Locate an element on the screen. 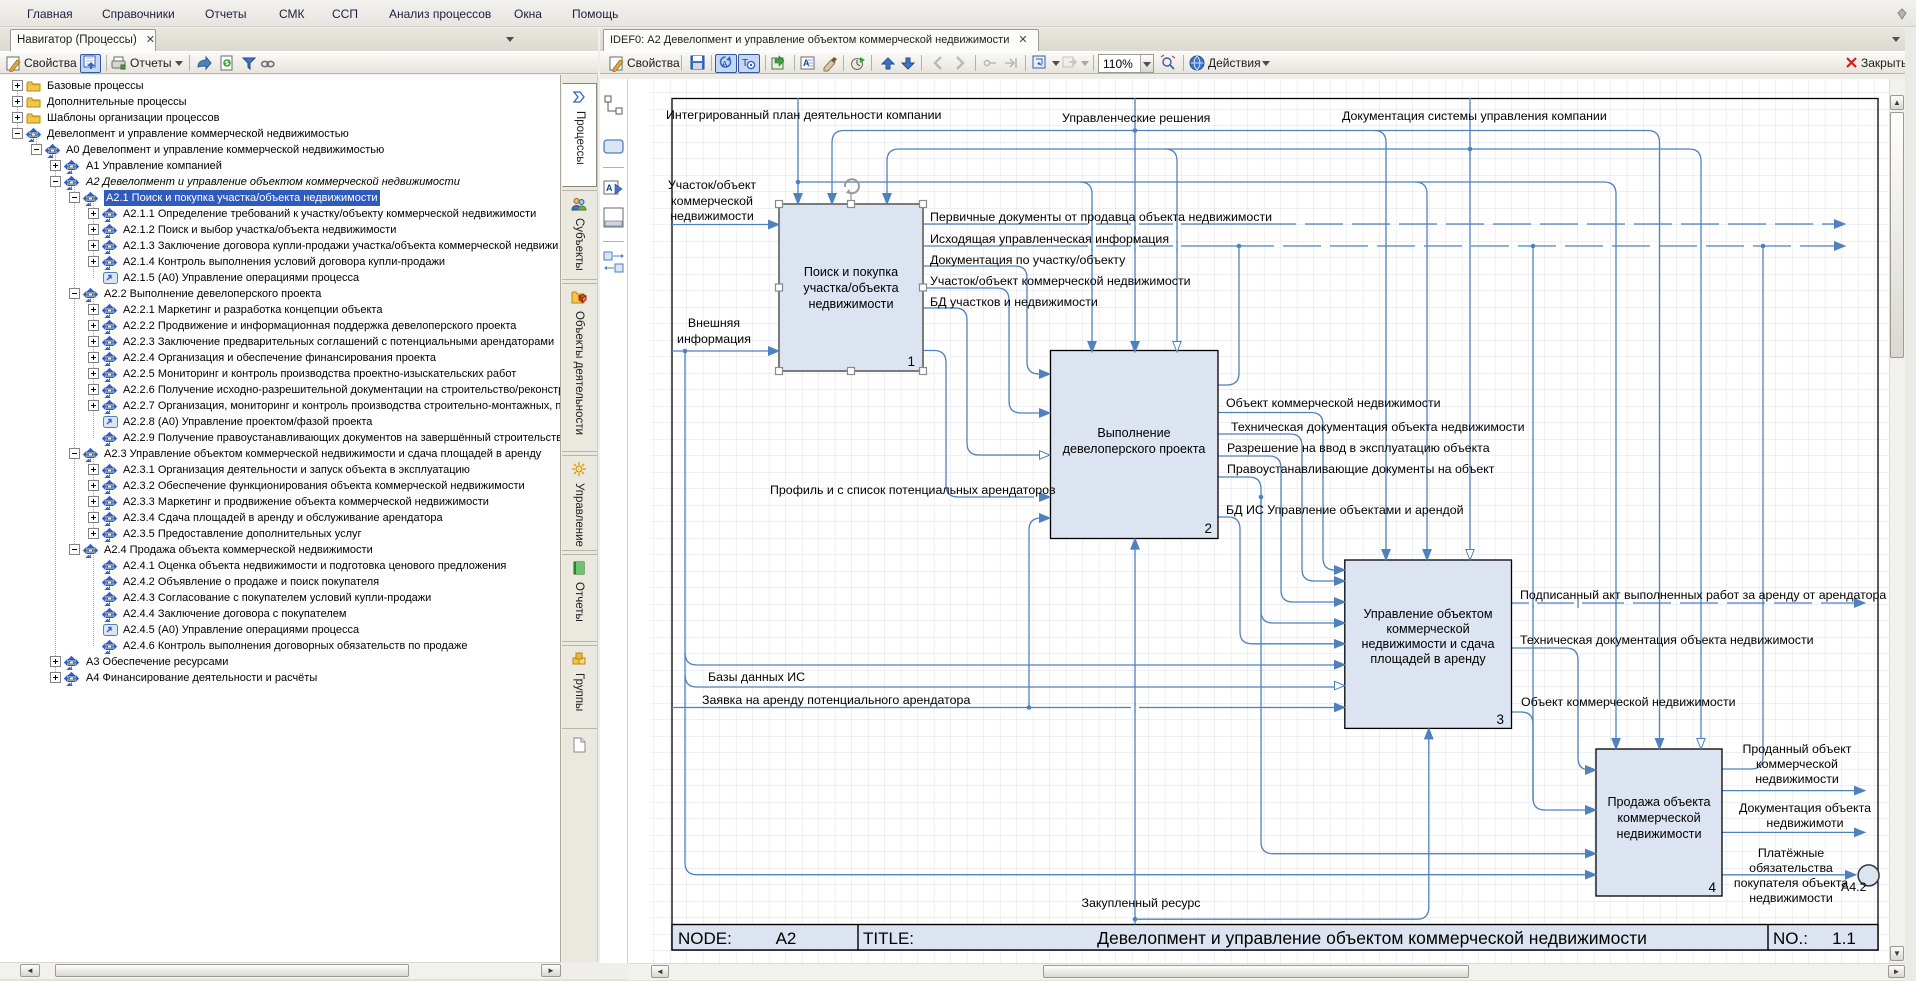 This screenshot has width=1916, height=981. svg-text: А2 is located at coordinates (786, 938).